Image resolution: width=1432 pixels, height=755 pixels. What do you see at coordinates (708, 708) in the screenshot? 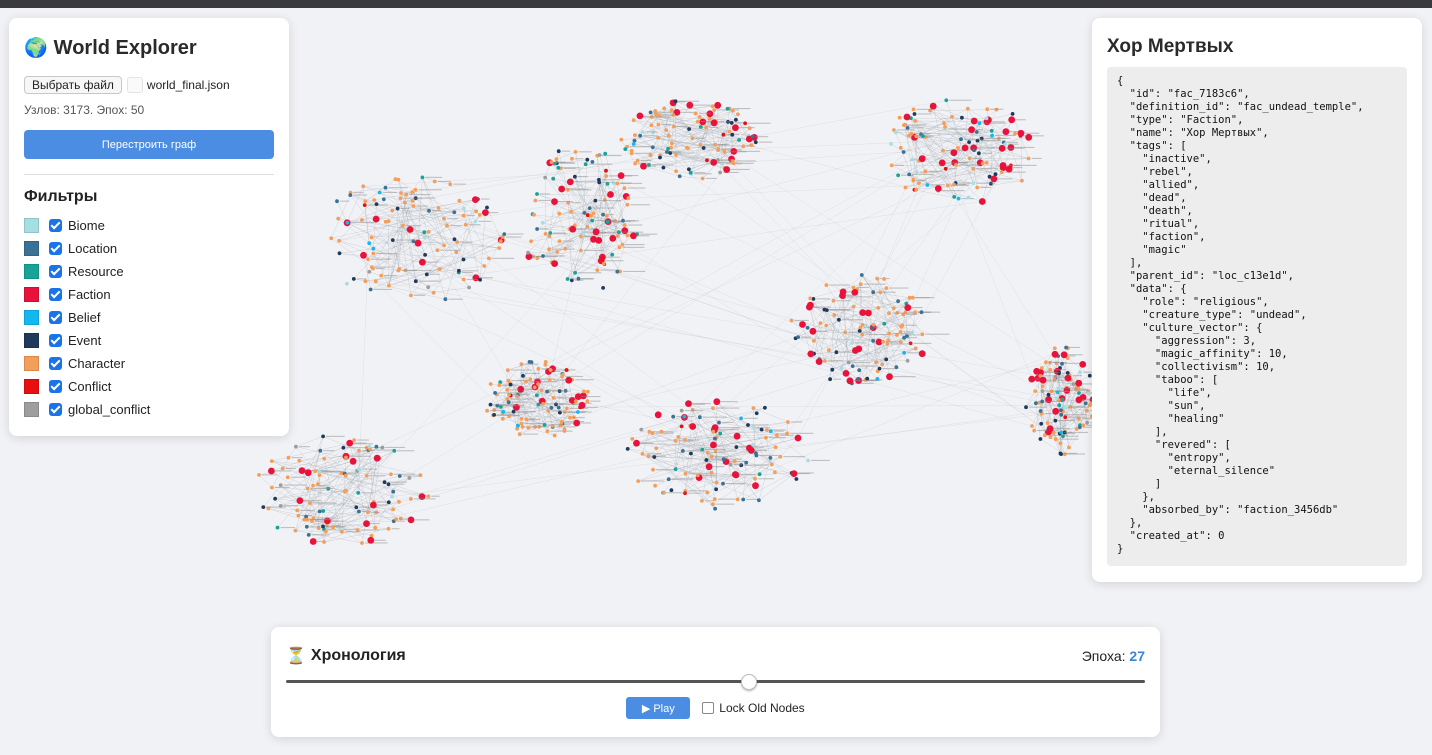
I see `lock-old-nodes-checkbox` at bounding box center [708, 708].